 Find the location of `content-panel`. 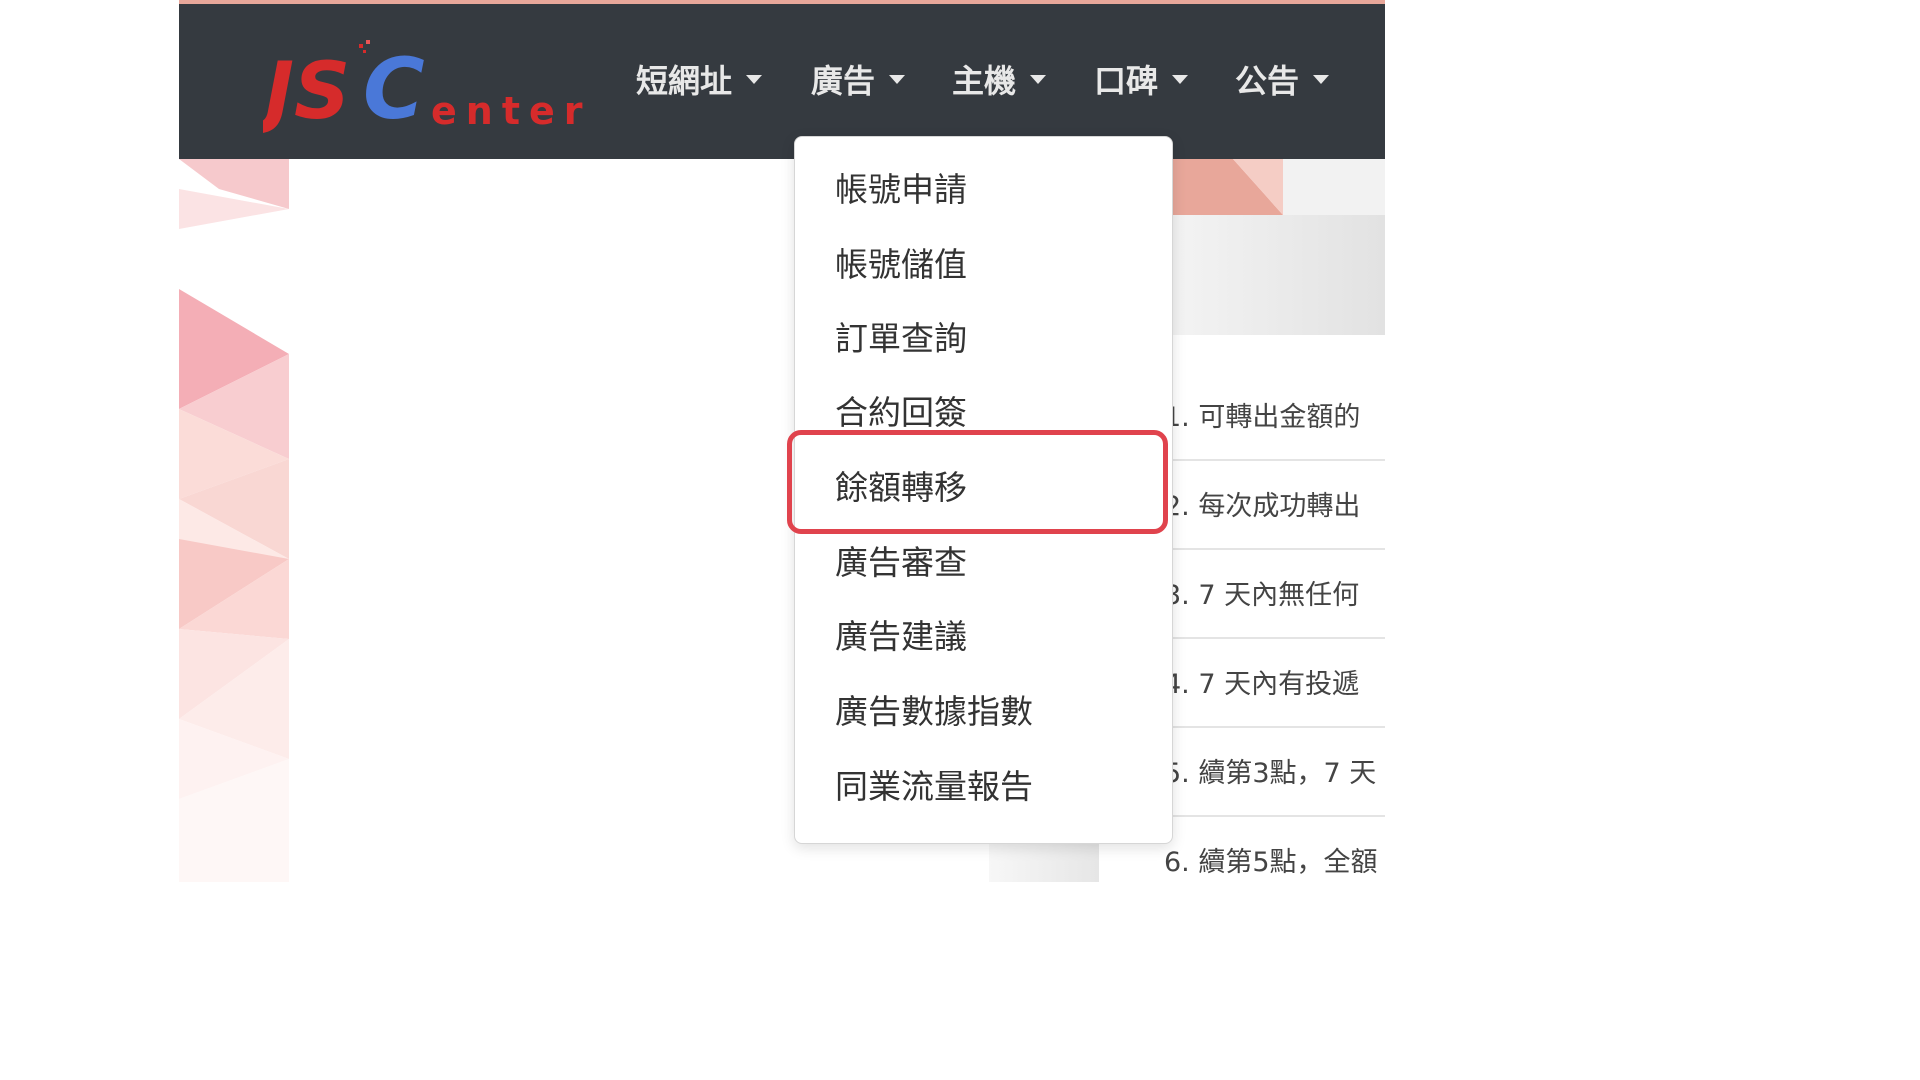

content-panel is located at coordinates (1279, 275).